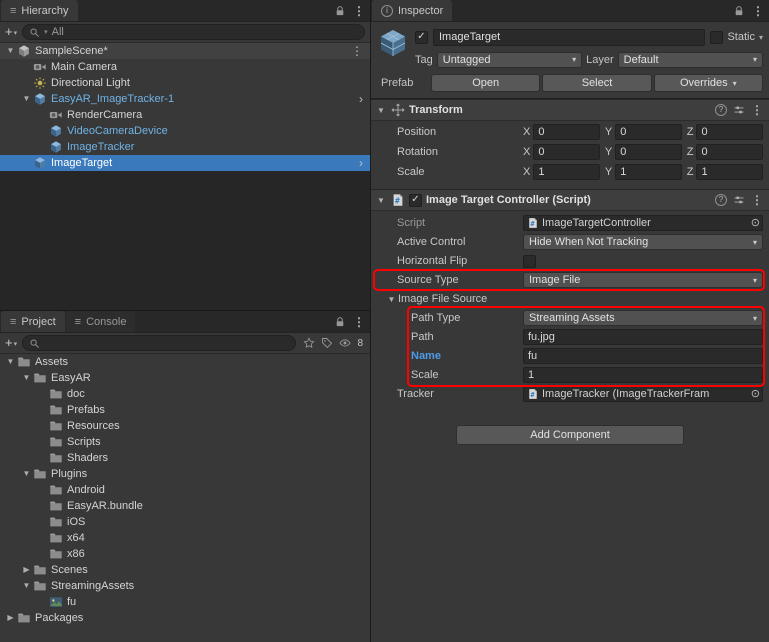  What do you see at coordinates (597, 83) in the screenshot?
I see `prefab-select-button: Select` at bounding box center [597, 83].